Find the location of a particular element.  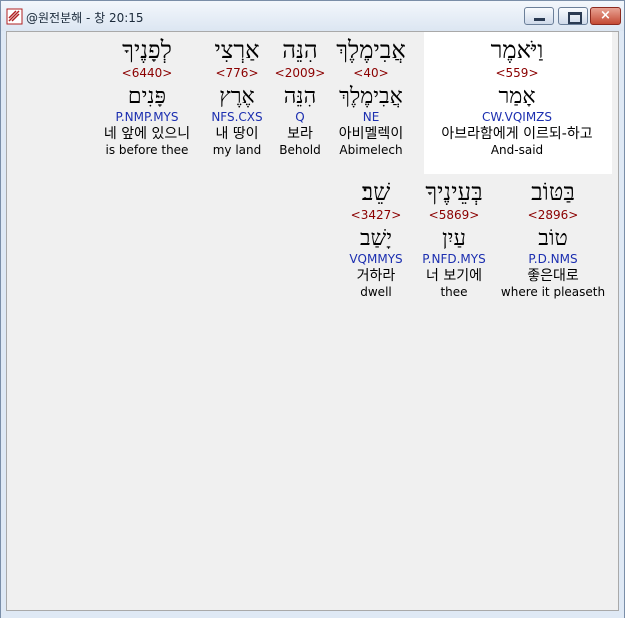

maximize-icon is located at coordinates (575, 18).